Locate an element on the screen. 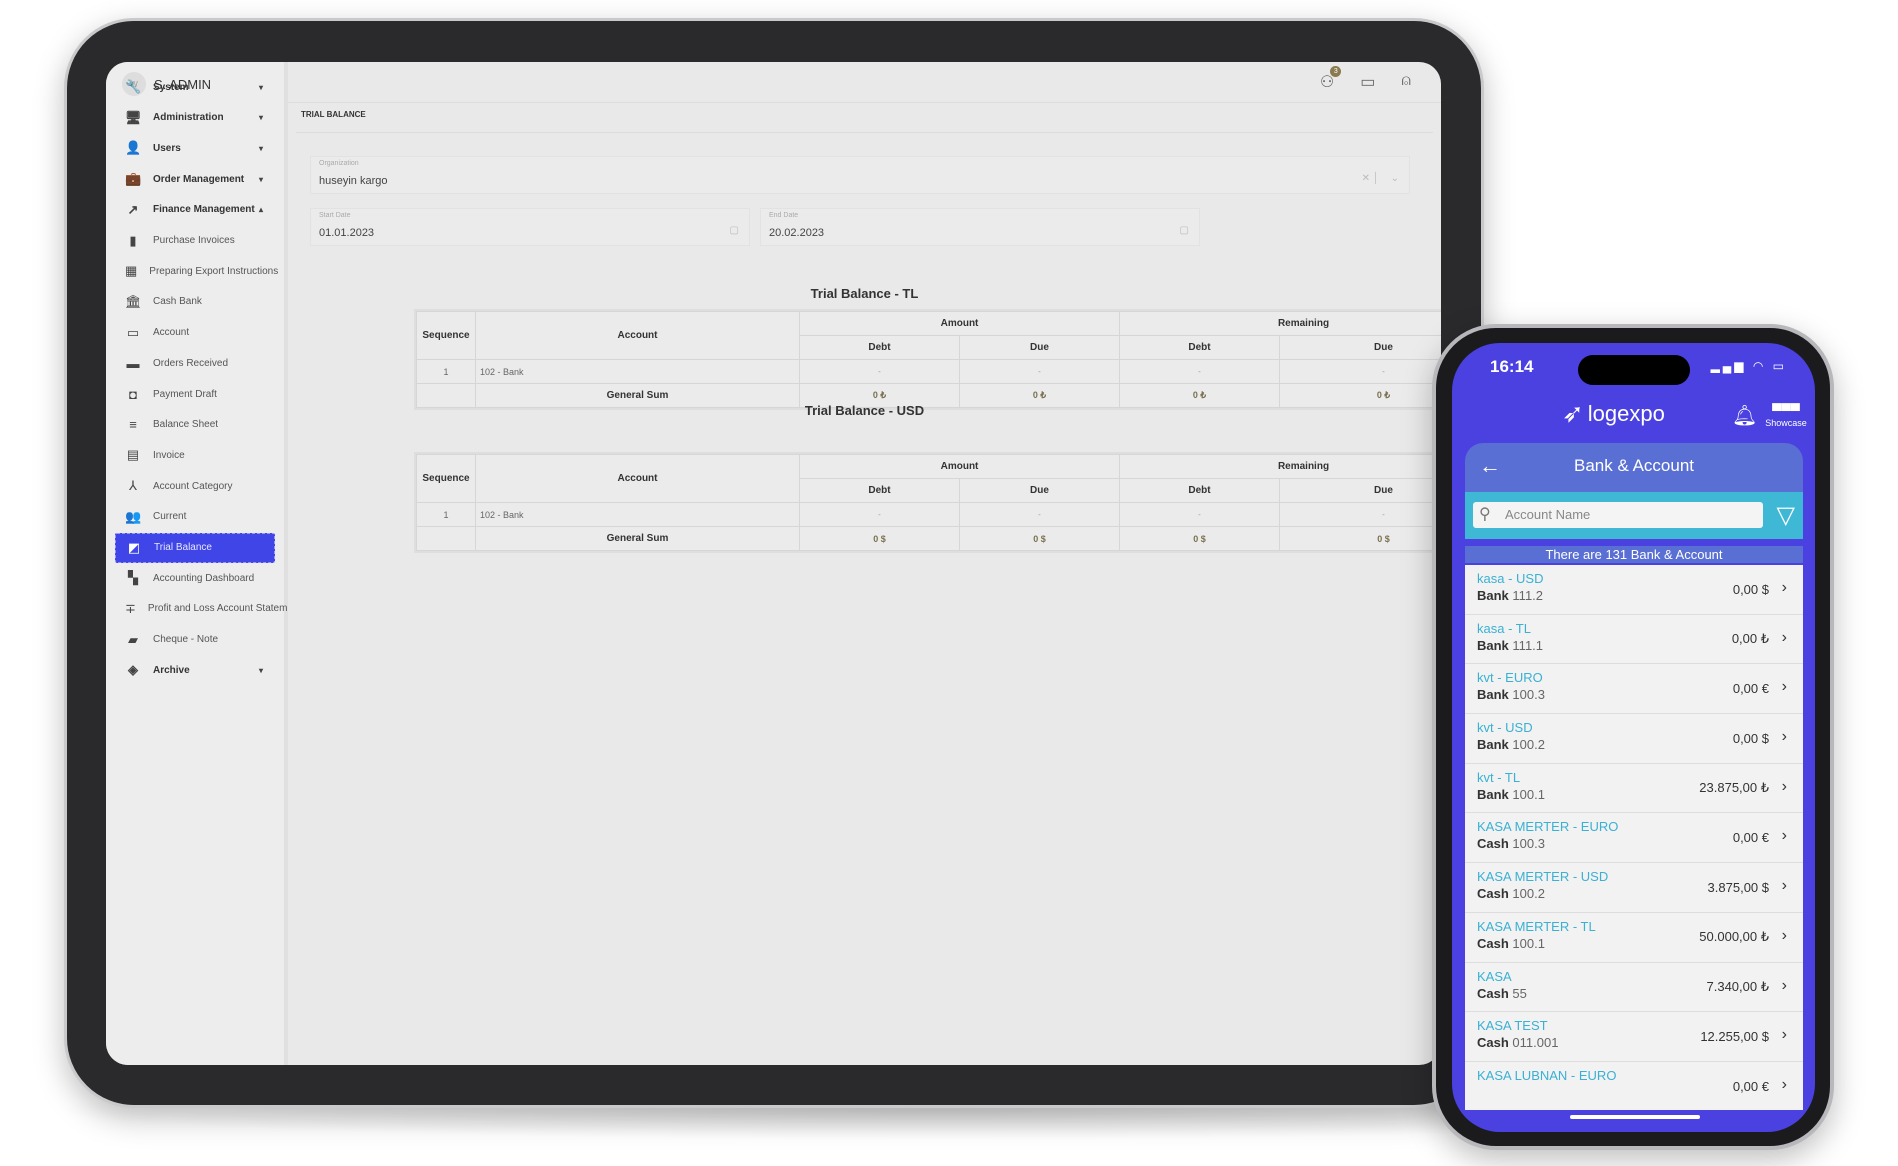  sidebar-item-order-management: 💼 Order Management ▾ is located at coordinates (195, 179).